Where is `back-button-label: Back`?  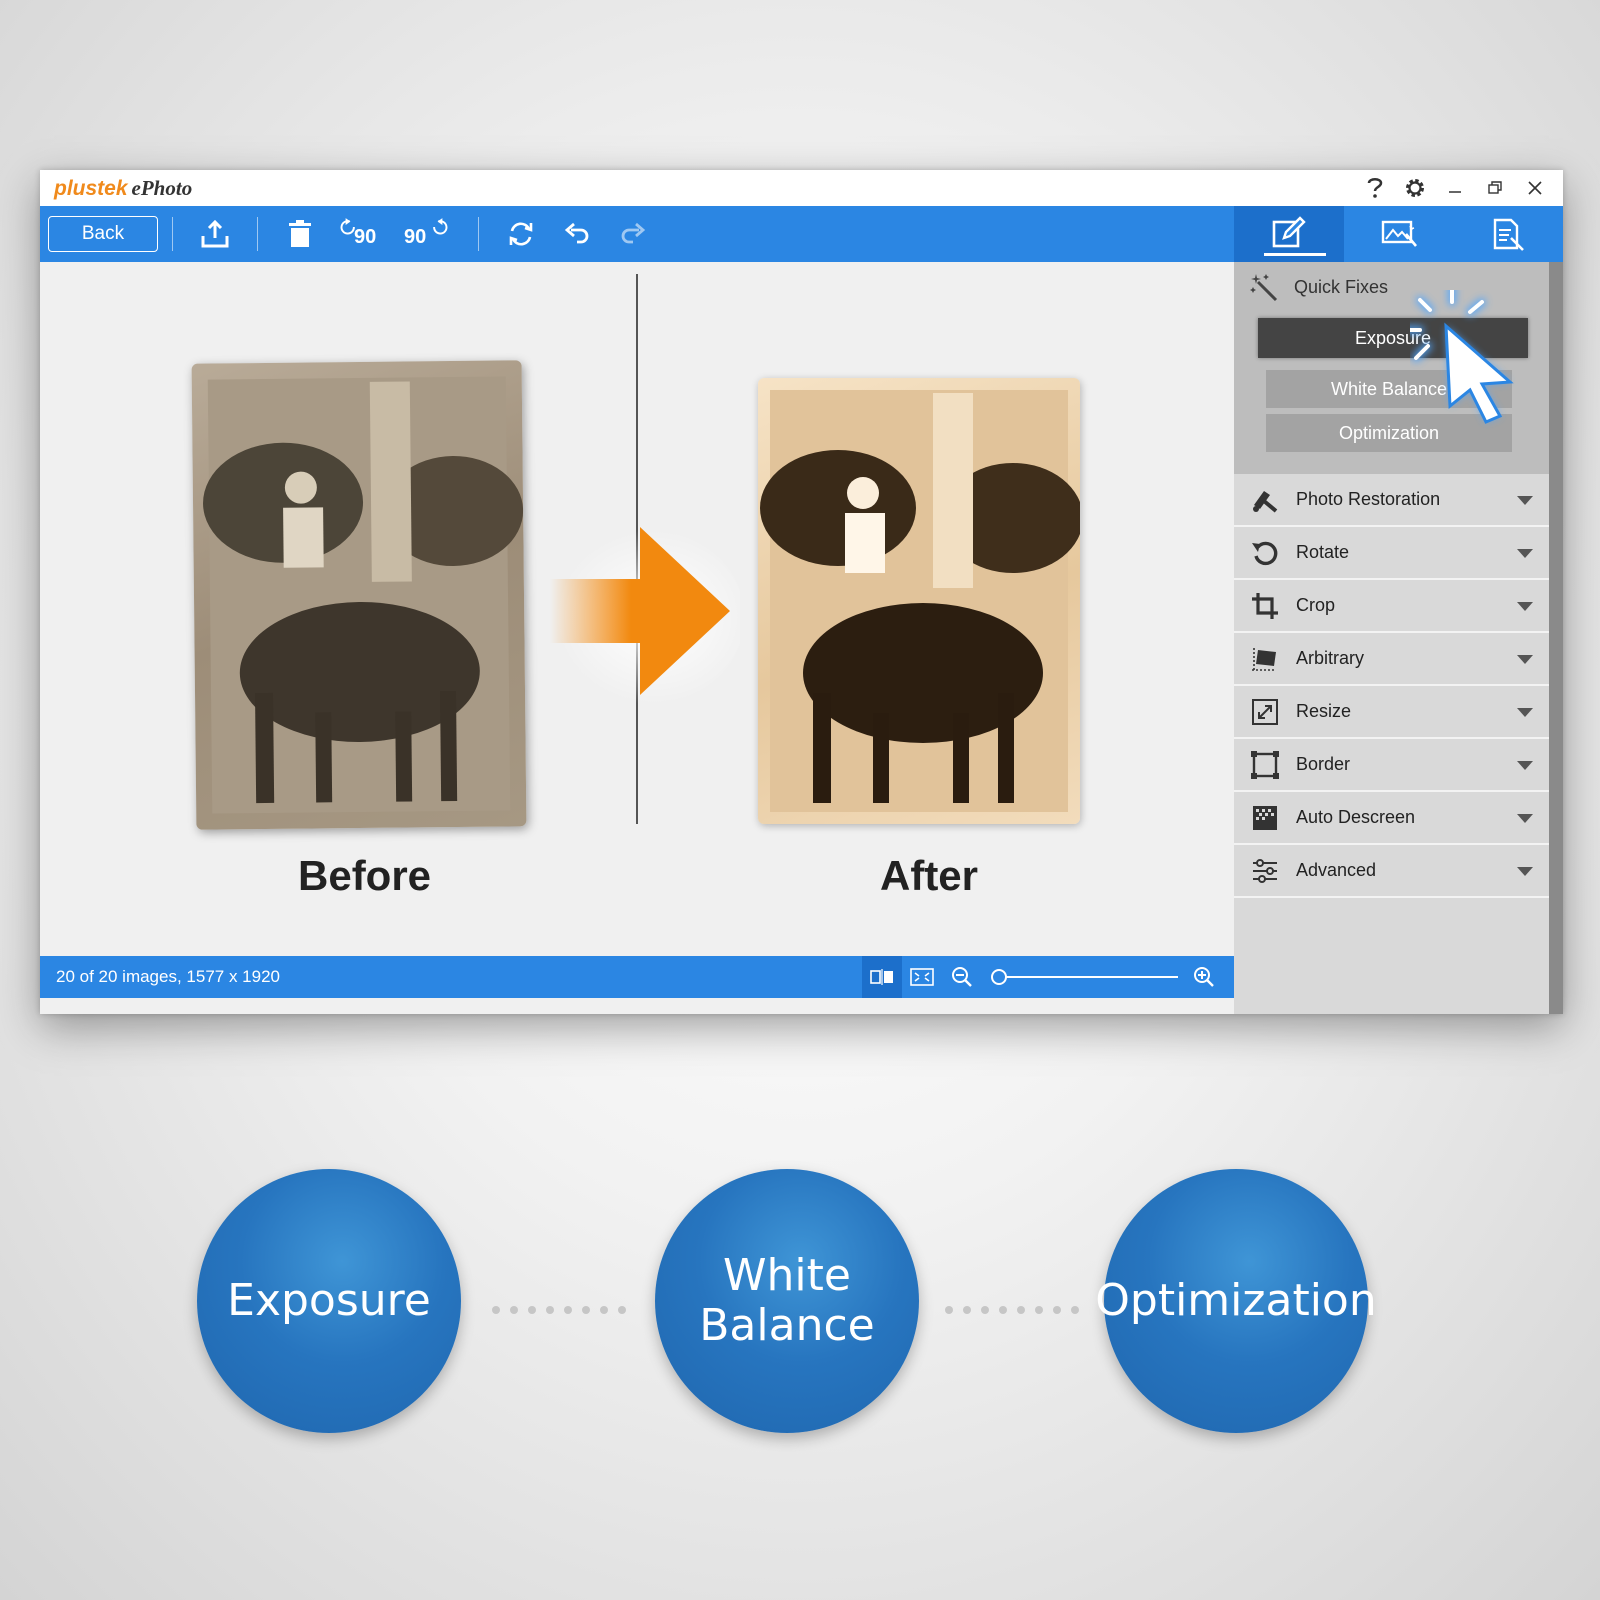 back-button-label: Back is located at coordinates (103, 233).